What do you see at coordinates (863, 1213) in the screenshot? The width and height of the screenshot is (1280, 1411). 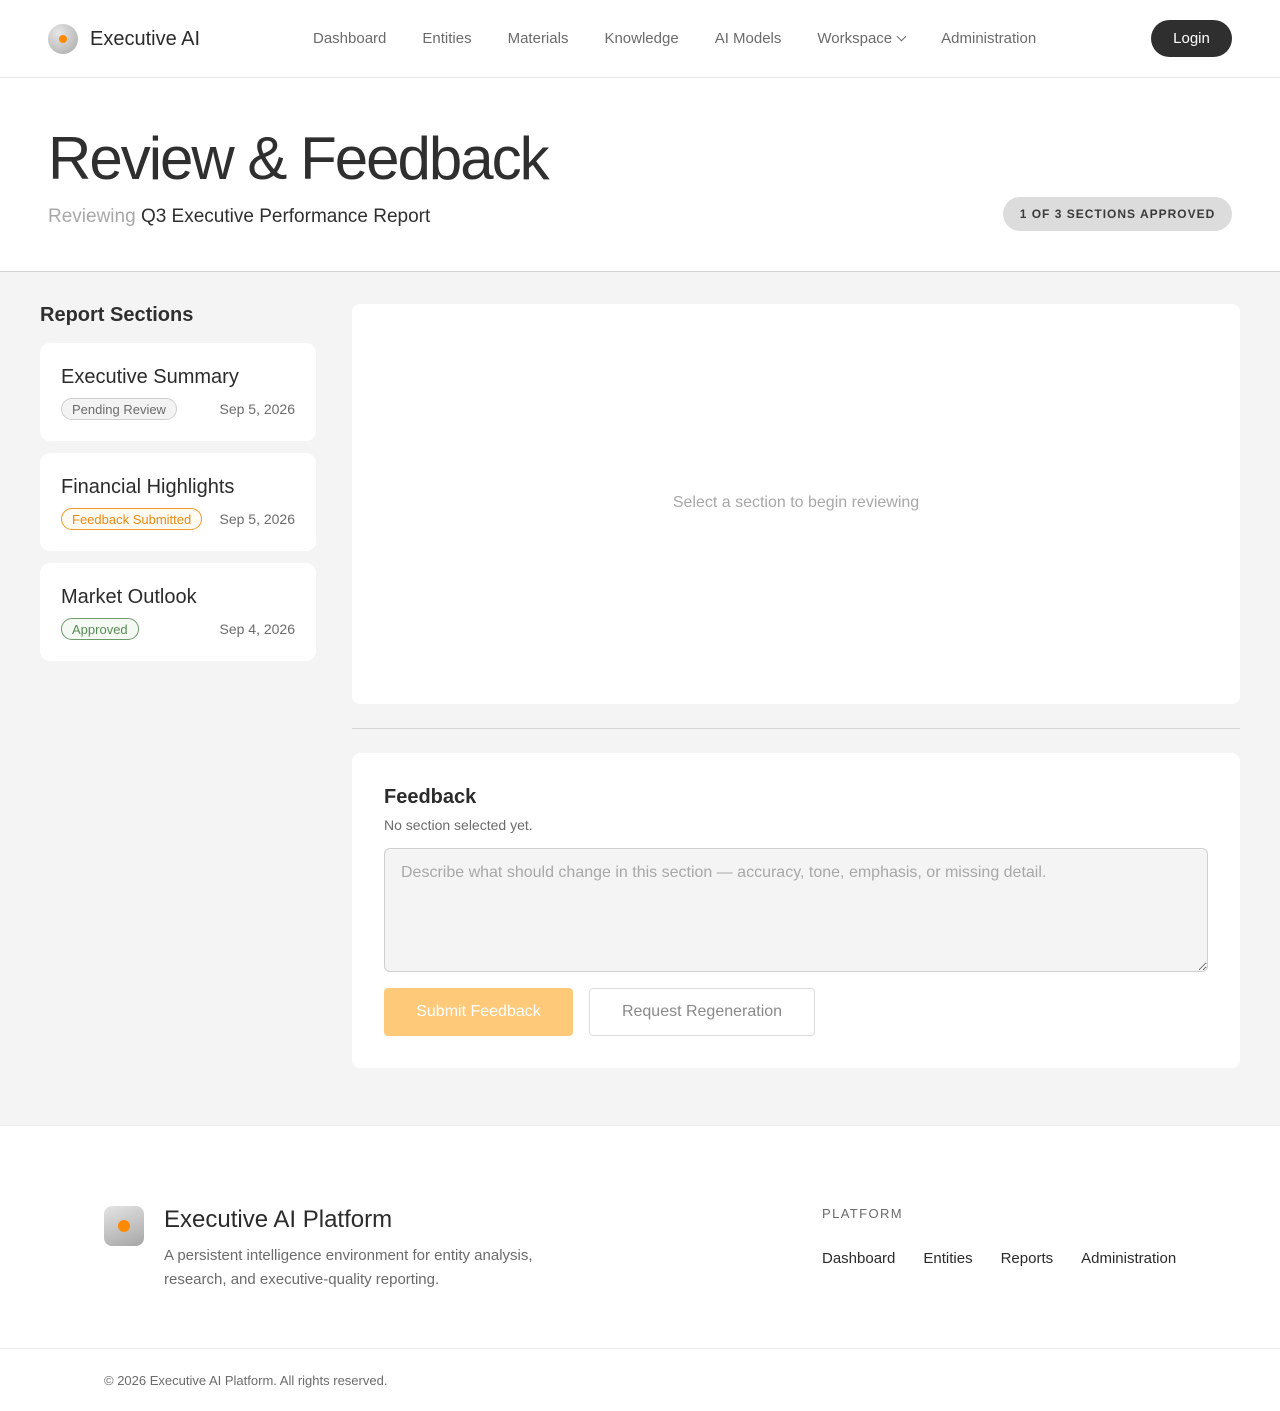 I see `footer-links-heading: PLATFORM` at bounding box center [863, 1213].